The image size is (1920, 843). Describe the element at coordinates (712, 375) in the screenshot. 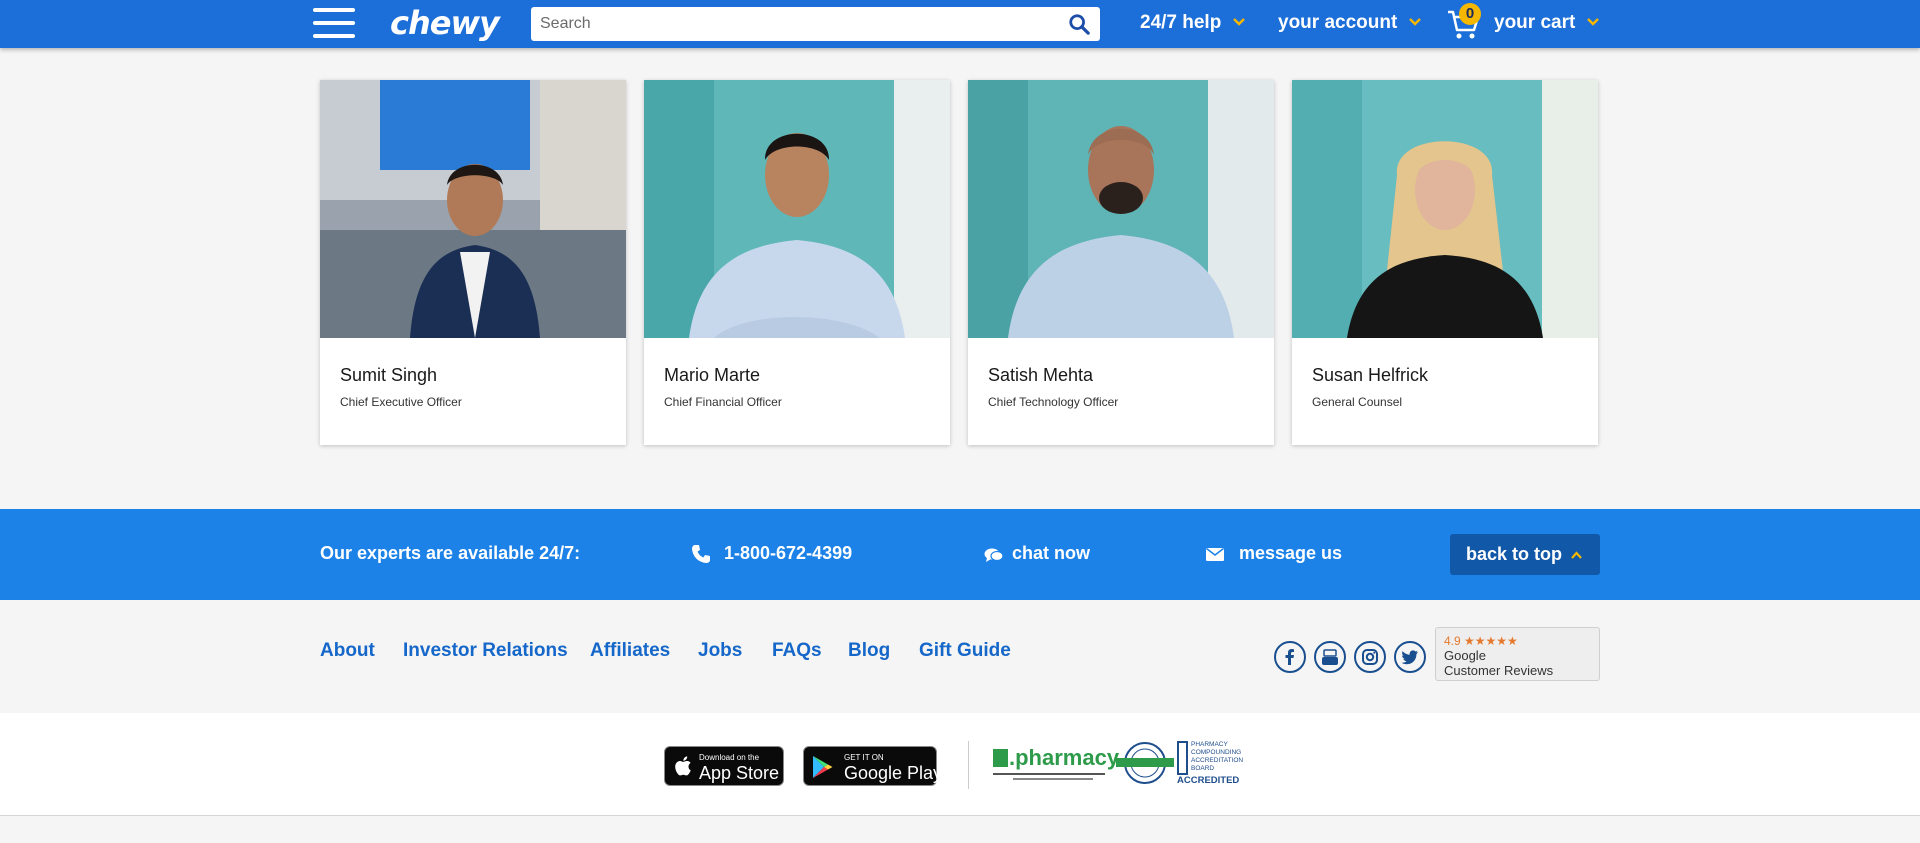

I see `leader-name: Mario Marte` at that location.